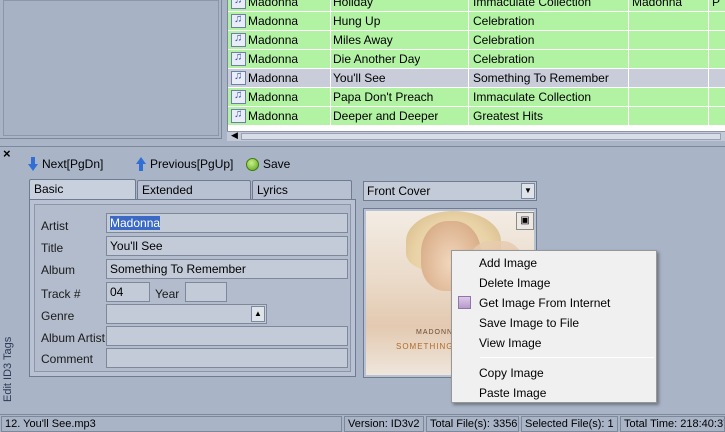  Describe the element at coordinates (252, 164) in the screenshot. I see `check-icon` at that location.